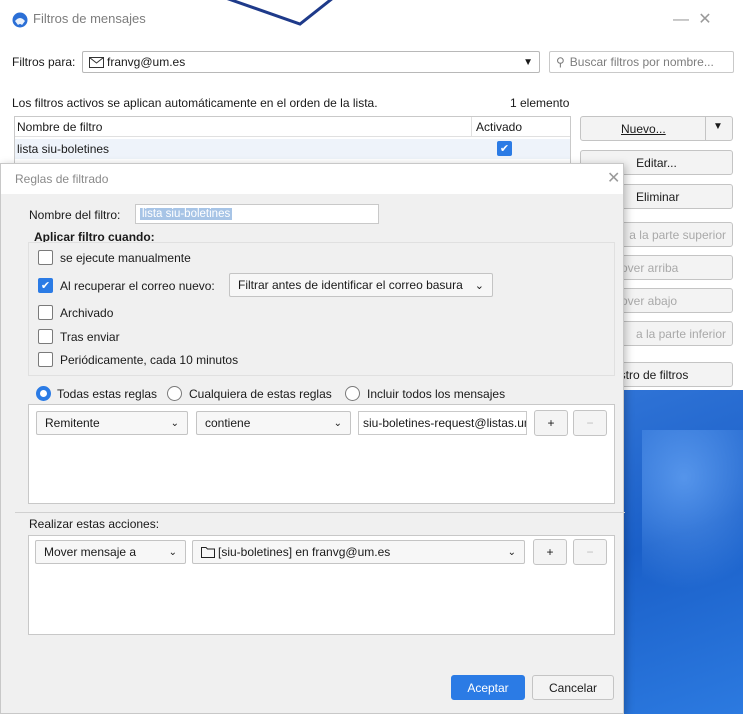 This screenshot has width=743, height=714. What do you see at coordinates (590, 423) in the screenshot?
I see `remove-rule-button: −` at bounding box center [590, 423].